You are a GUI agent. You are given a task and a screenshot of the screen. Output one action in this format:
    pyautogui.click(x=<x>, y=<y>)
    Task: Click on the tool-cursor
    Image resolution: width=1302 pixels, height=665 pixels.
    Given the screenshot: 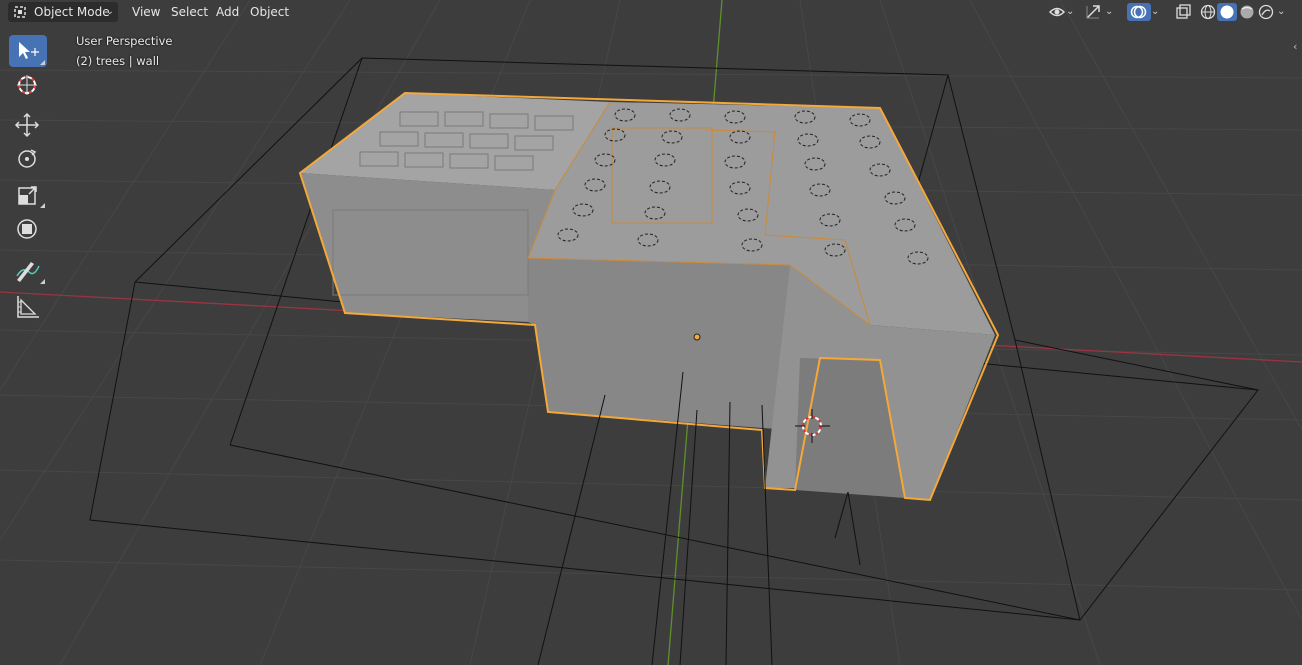 What is the action you would take?
    pyautogui.click(x=28, y=85)
    